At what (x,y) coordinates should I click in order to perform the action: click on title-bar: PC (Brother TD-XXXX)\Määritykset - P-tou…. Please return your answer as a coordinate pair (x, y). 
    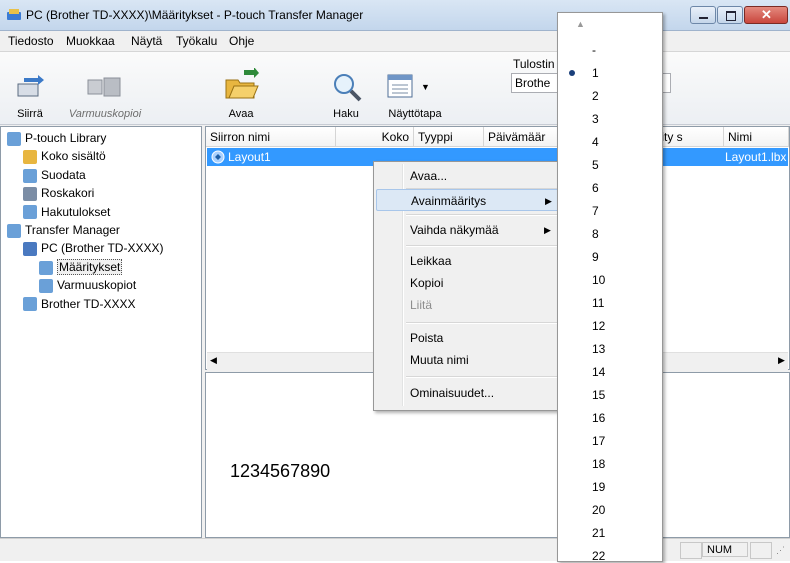
    Looking at the image, I should click on (395, 15).